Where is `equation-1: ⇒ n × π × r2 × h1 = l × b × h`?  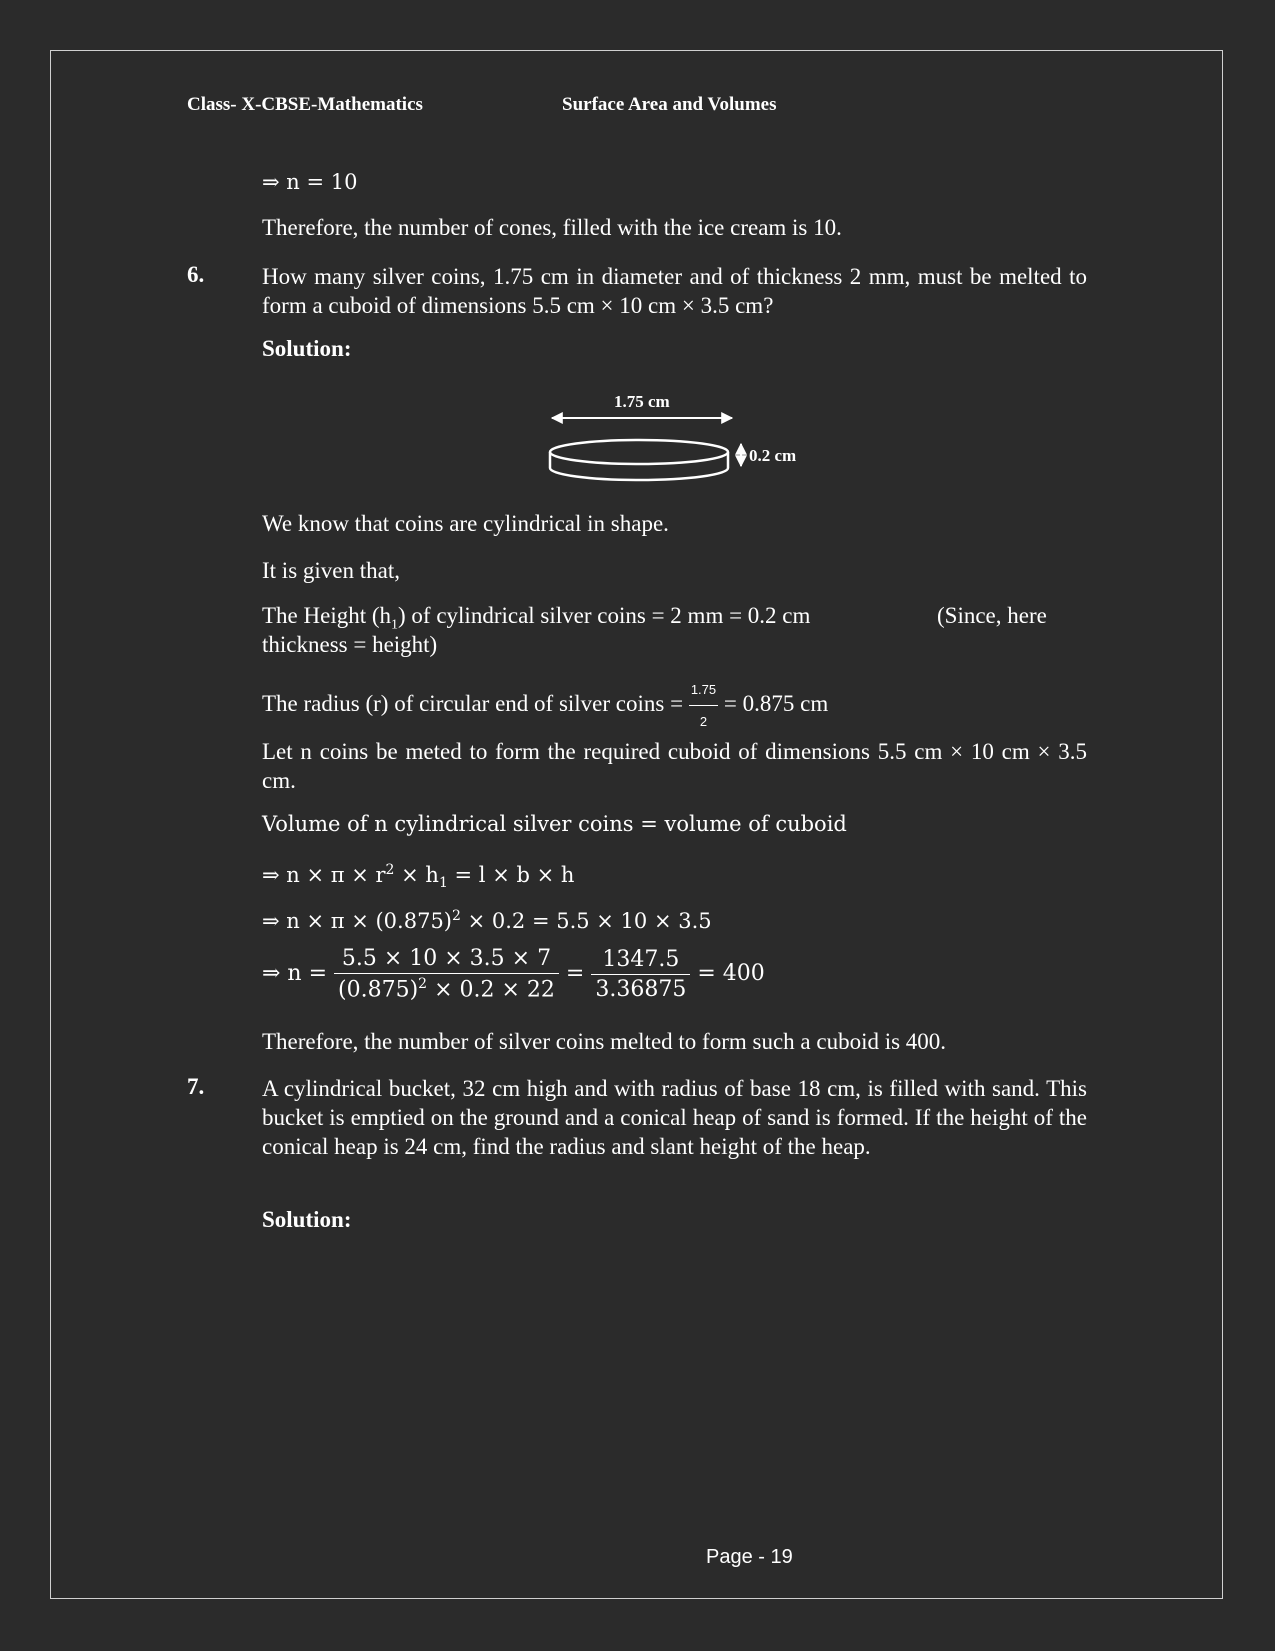
equation-1: ⇒ n × π × r2 × h1 = l × b × h is located at coordinates (418, 877).